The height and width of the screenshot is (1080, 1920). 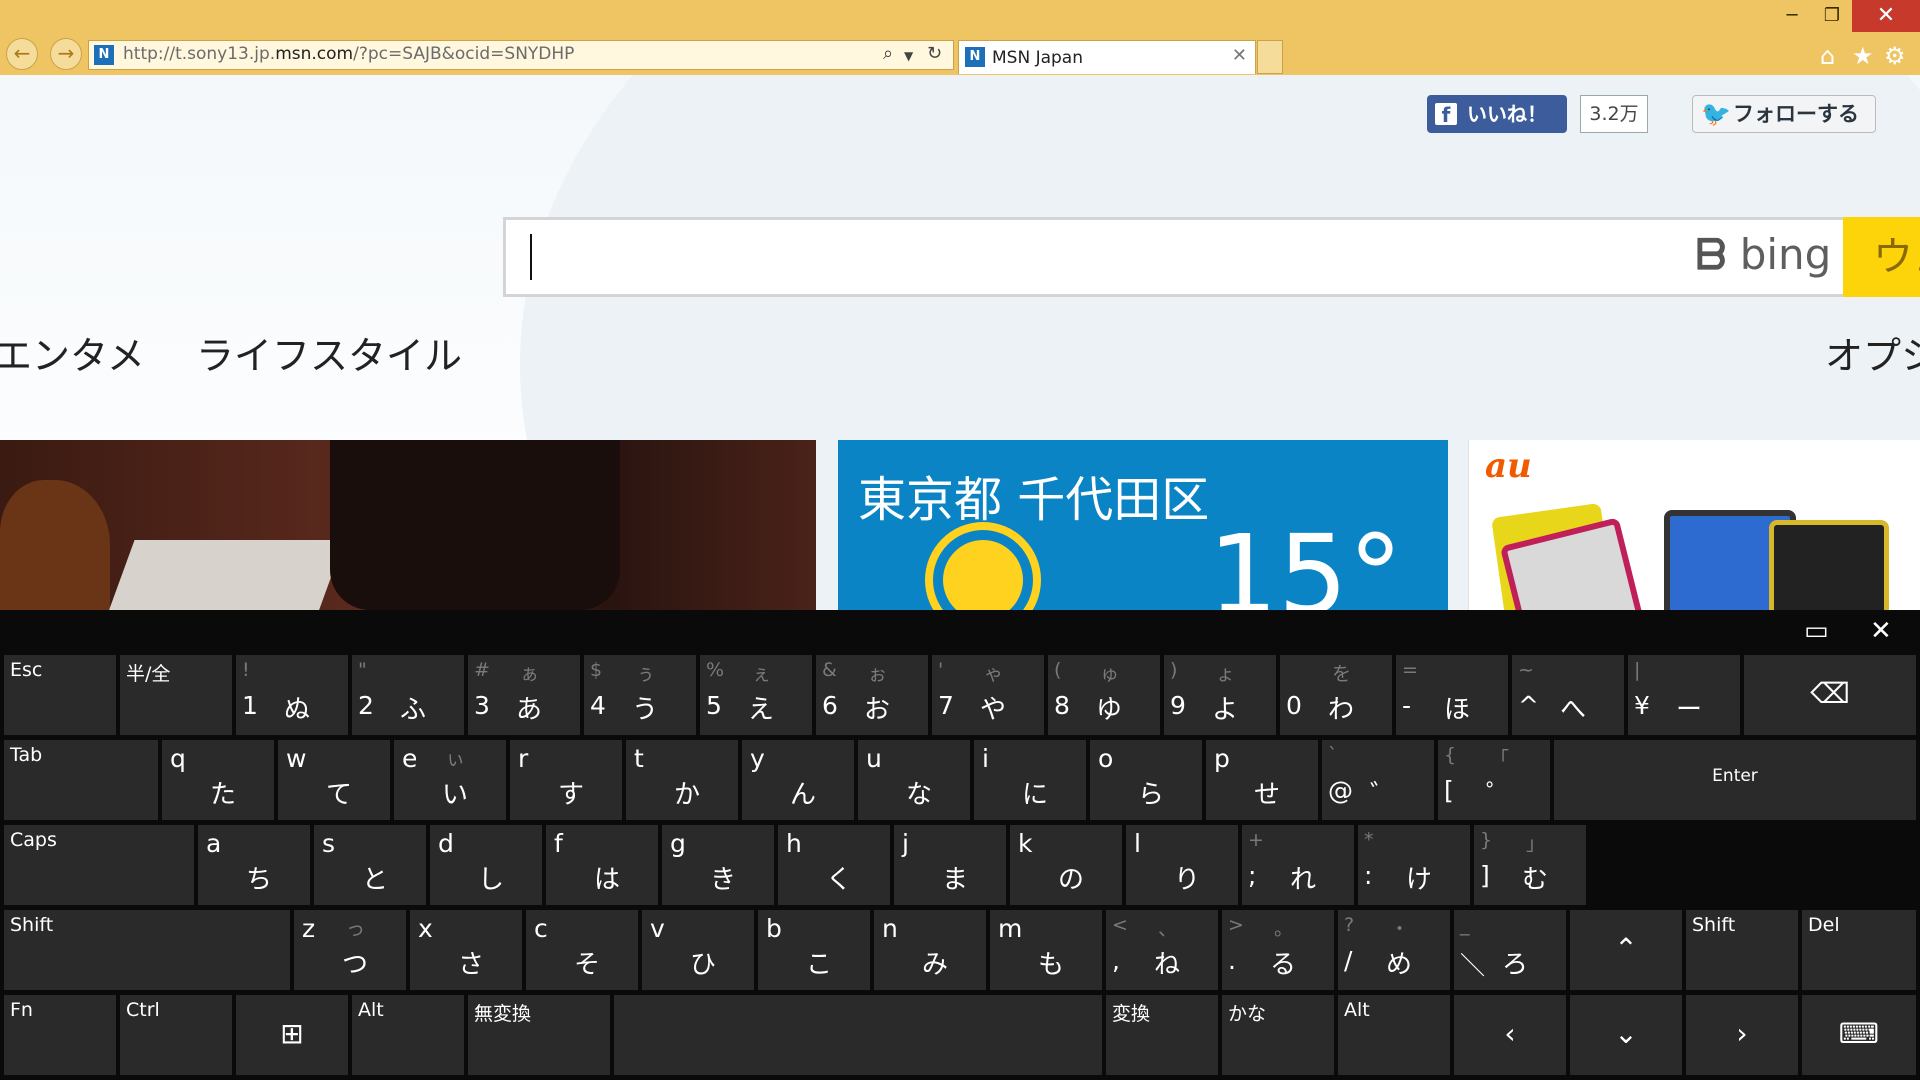 I want to click on nav-options: オプシ, so click(x=1872, y=352).